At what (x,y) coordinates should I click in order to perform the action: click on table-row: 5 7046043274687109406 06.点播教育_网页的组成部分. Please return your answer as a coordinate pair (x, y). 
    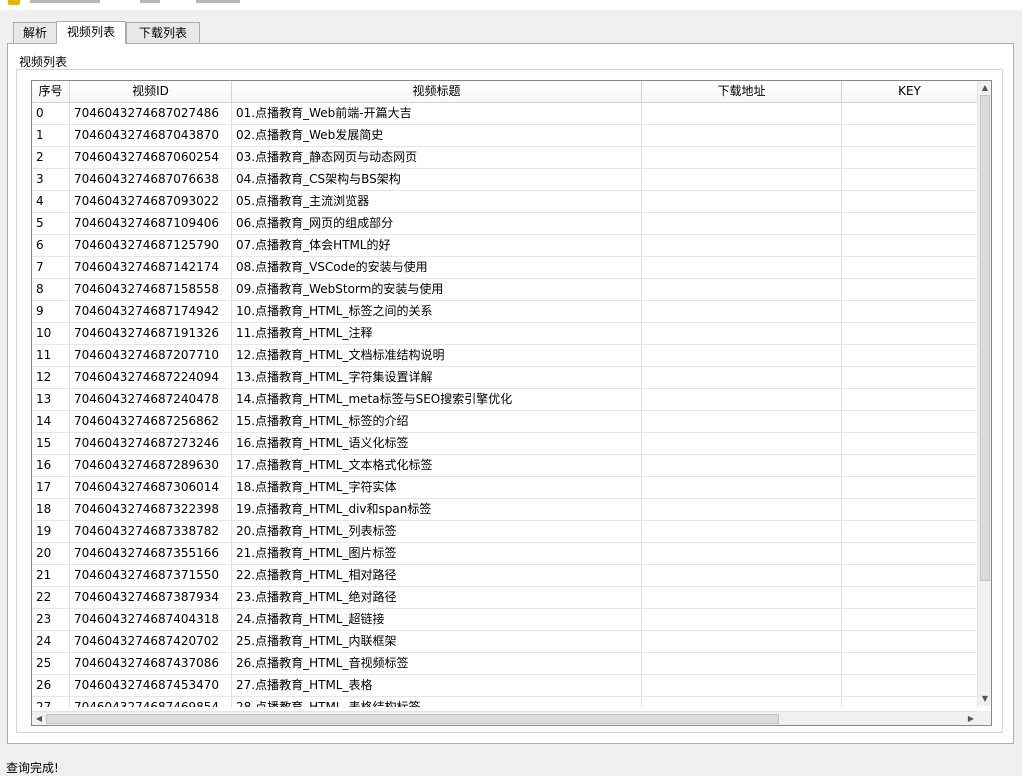
    Looking at the image, I should click on (505, 224).